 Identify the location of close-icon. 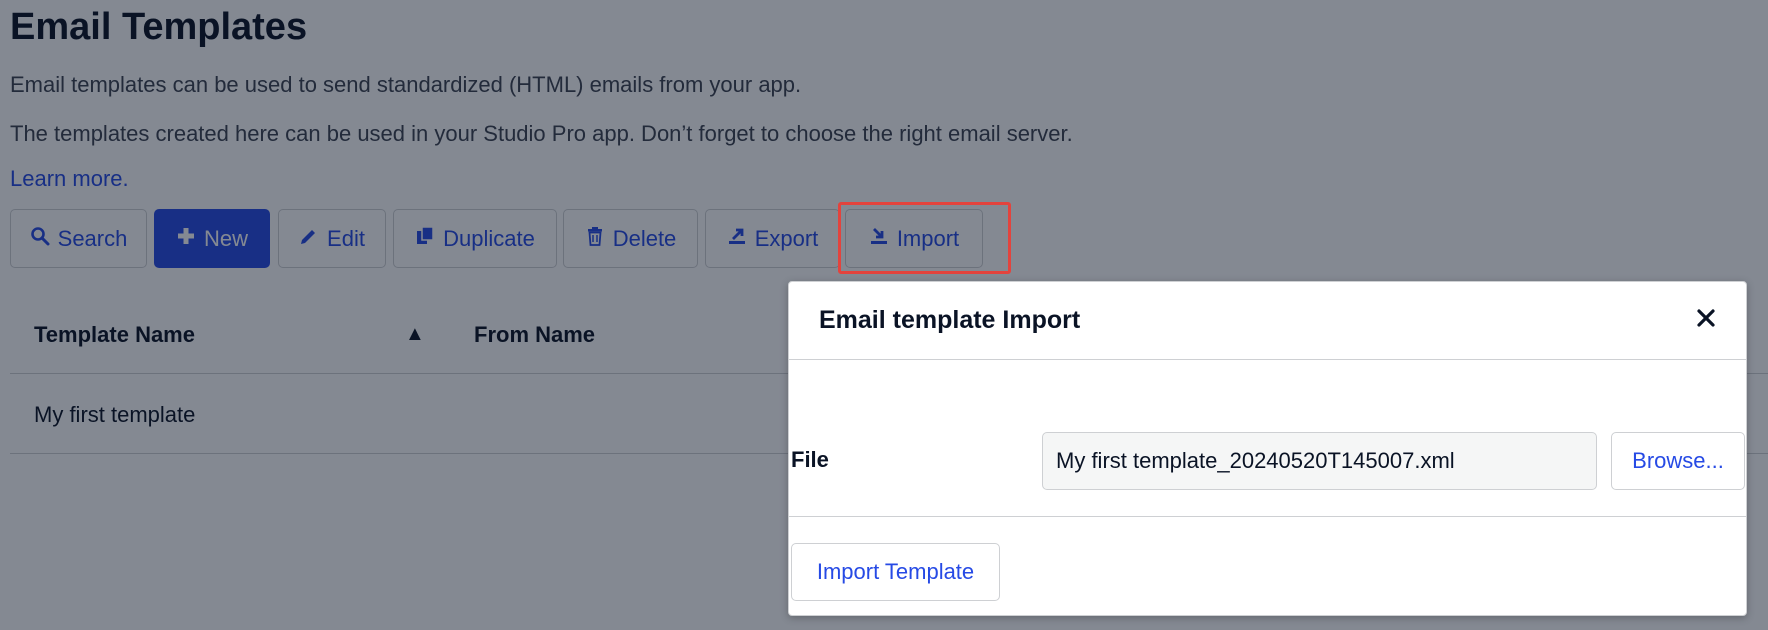
(1706, 318).